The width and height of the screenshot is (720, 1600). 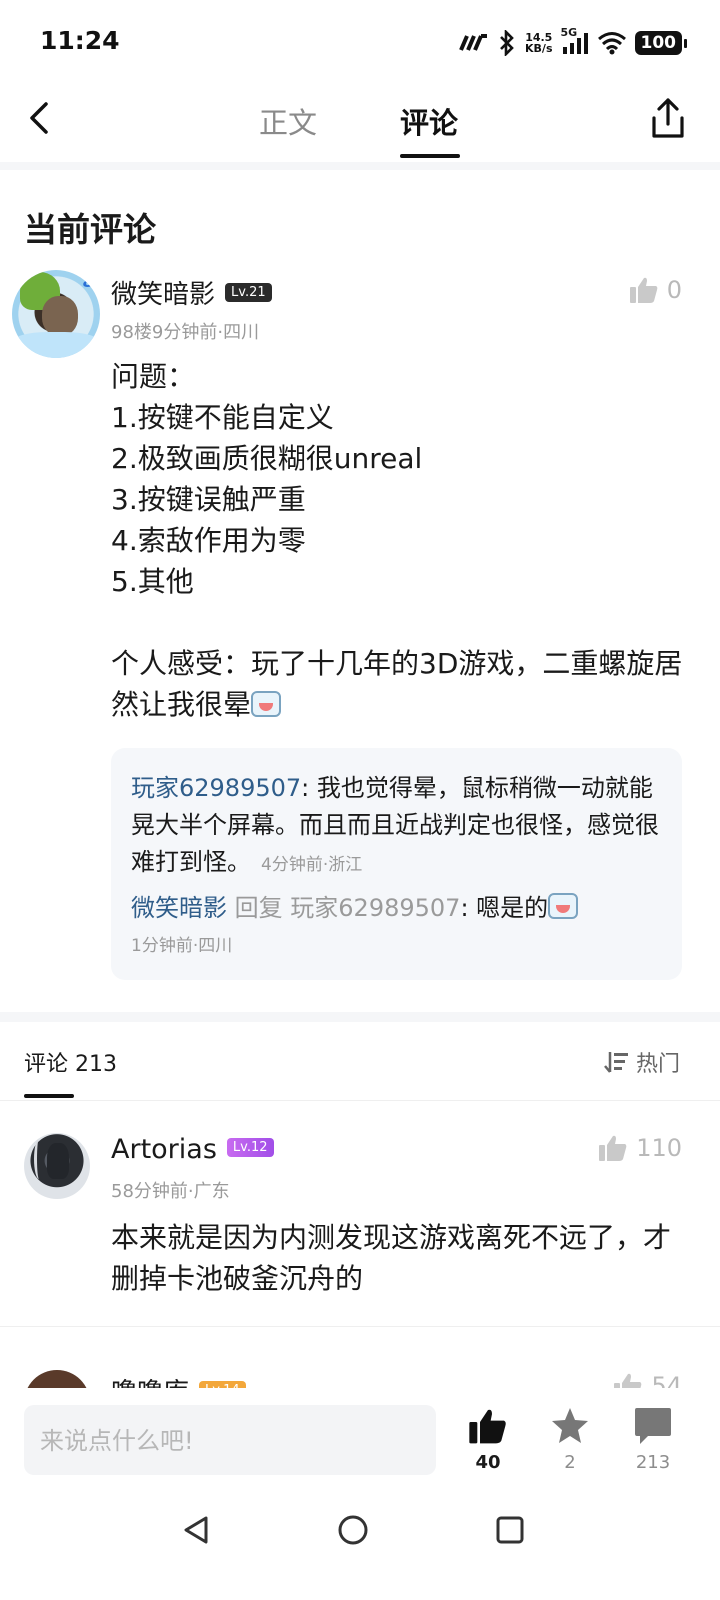 I want to click on avatar, so click(x=57, y=1166).